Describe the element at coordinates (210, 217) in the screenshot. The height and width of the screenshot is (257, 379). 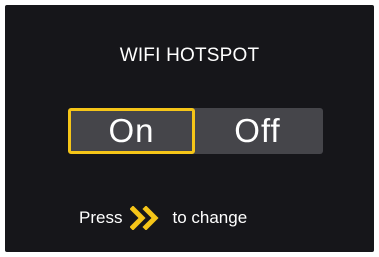
I see `hint-suffix: to change` at that location.